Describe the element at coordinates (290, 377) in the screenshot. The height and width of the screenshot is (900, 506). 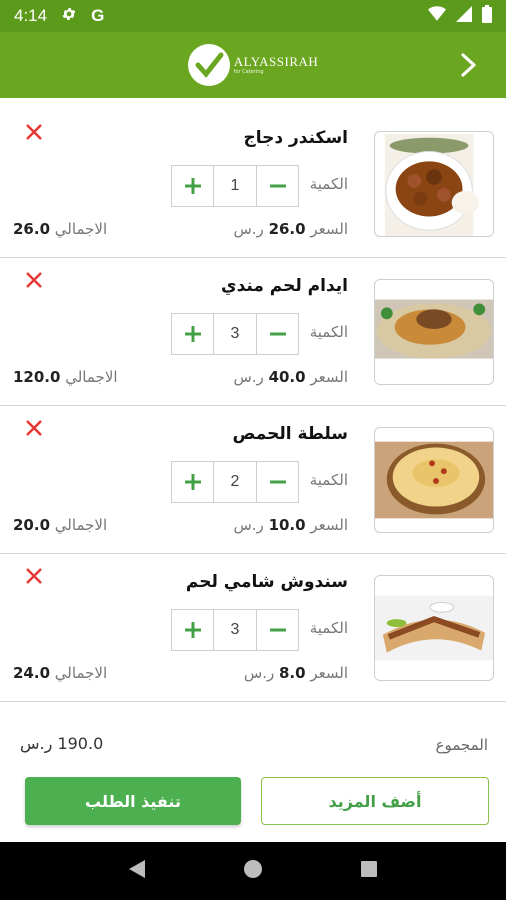
I see `item-price: السعر 40.0 ر.س` at that location.